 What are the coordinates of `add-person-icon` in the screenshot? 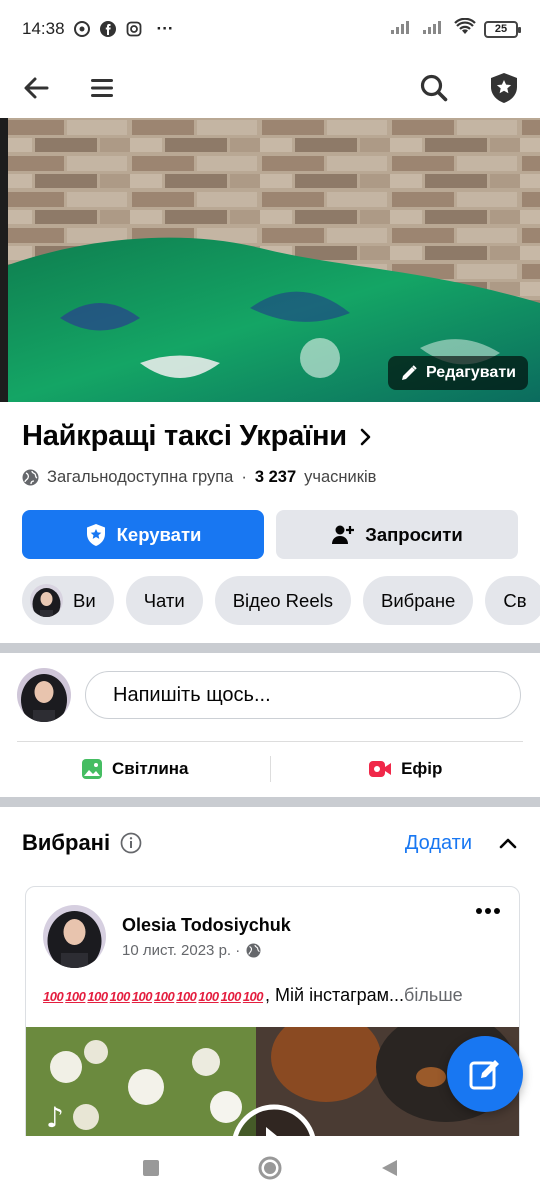 It's located at (343, 534).